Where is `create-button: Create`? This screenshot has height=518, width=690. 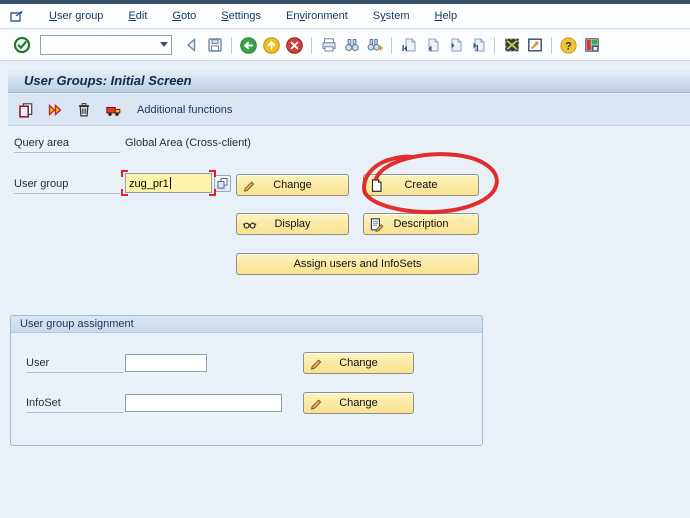 create-button: Create is located at coordinates (421, 185).